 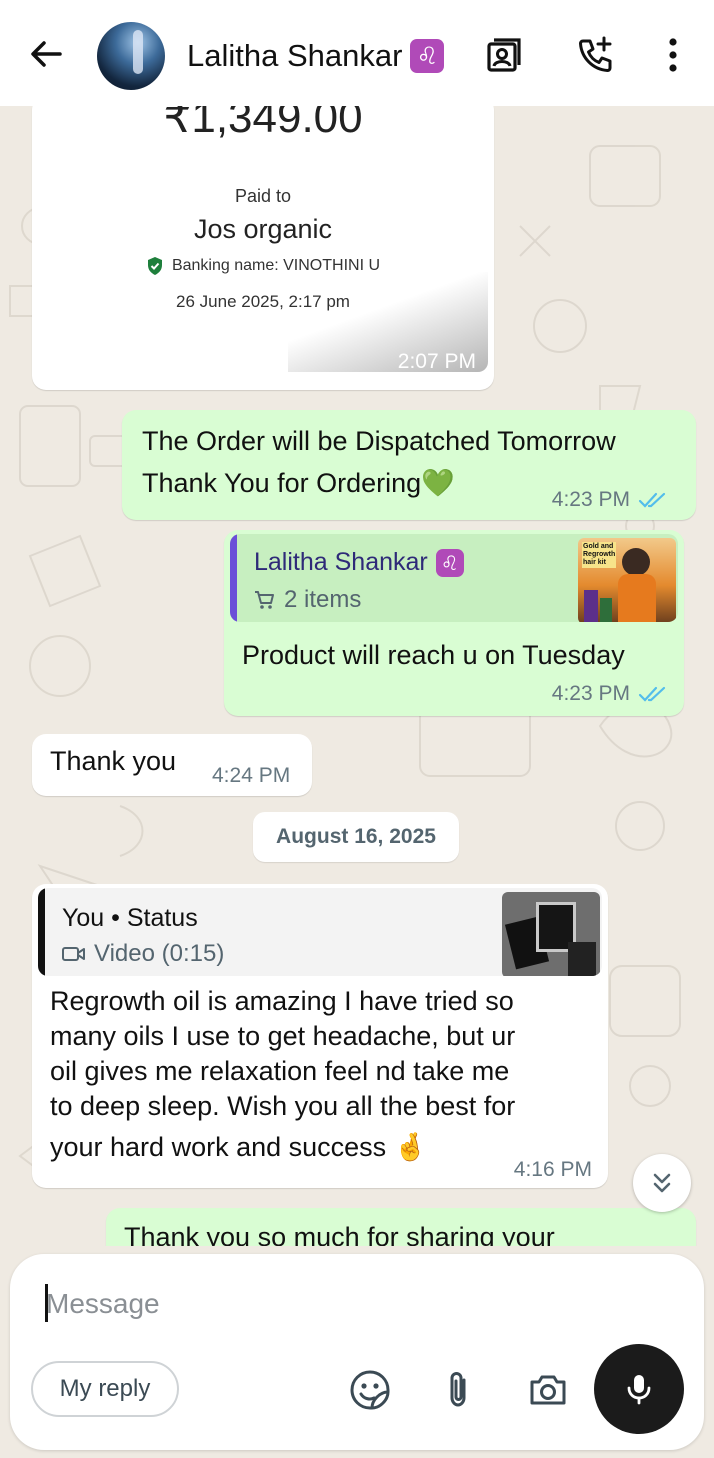 I want to click on reply-subtitle-text: Video (0:15), so click(x=159, y=953).